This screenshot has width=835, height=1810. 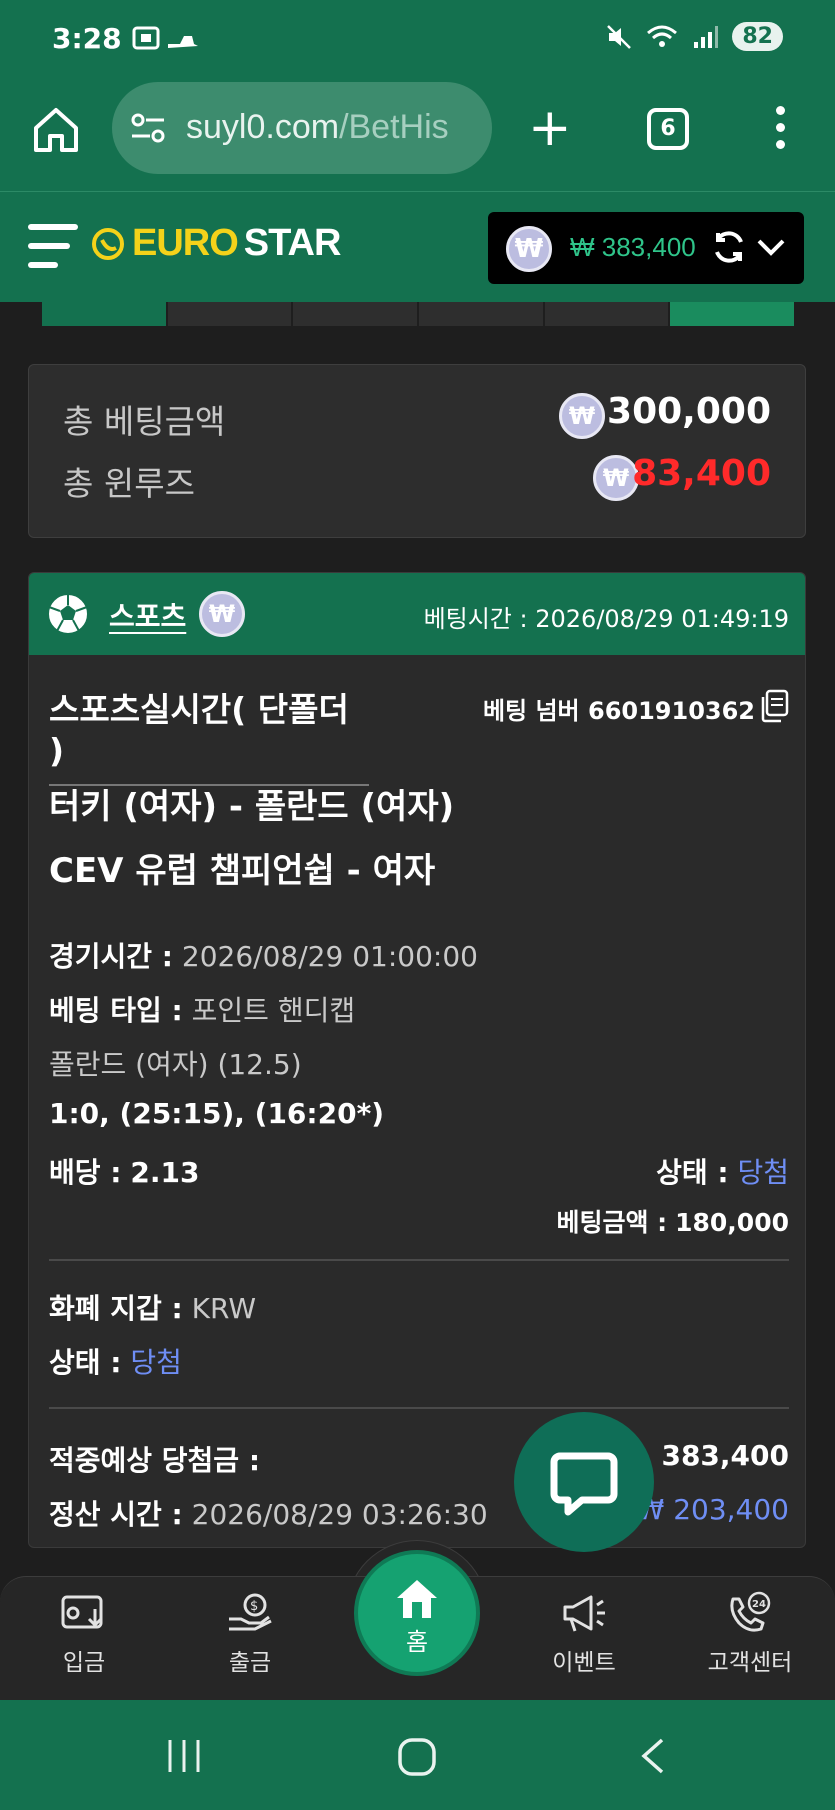 I want to click on nav-event-label: 이벤트, so click(x=584, y=1663).